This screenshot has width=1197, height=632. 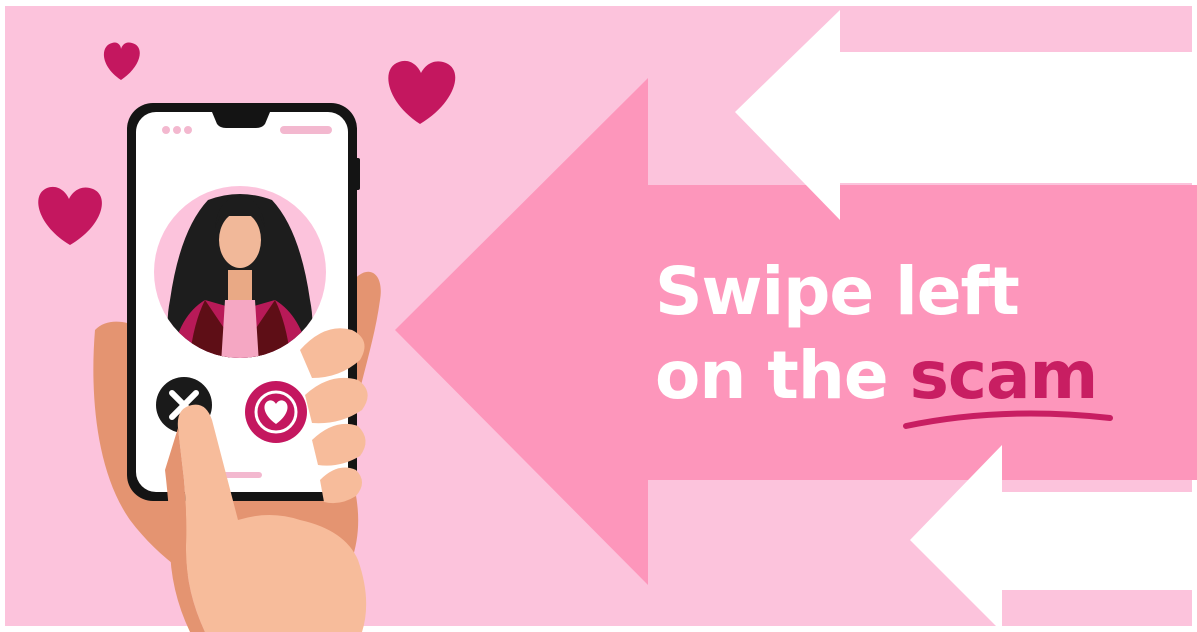 I want to click on headline-line-2: on the scam, so click(x=915, y=381).